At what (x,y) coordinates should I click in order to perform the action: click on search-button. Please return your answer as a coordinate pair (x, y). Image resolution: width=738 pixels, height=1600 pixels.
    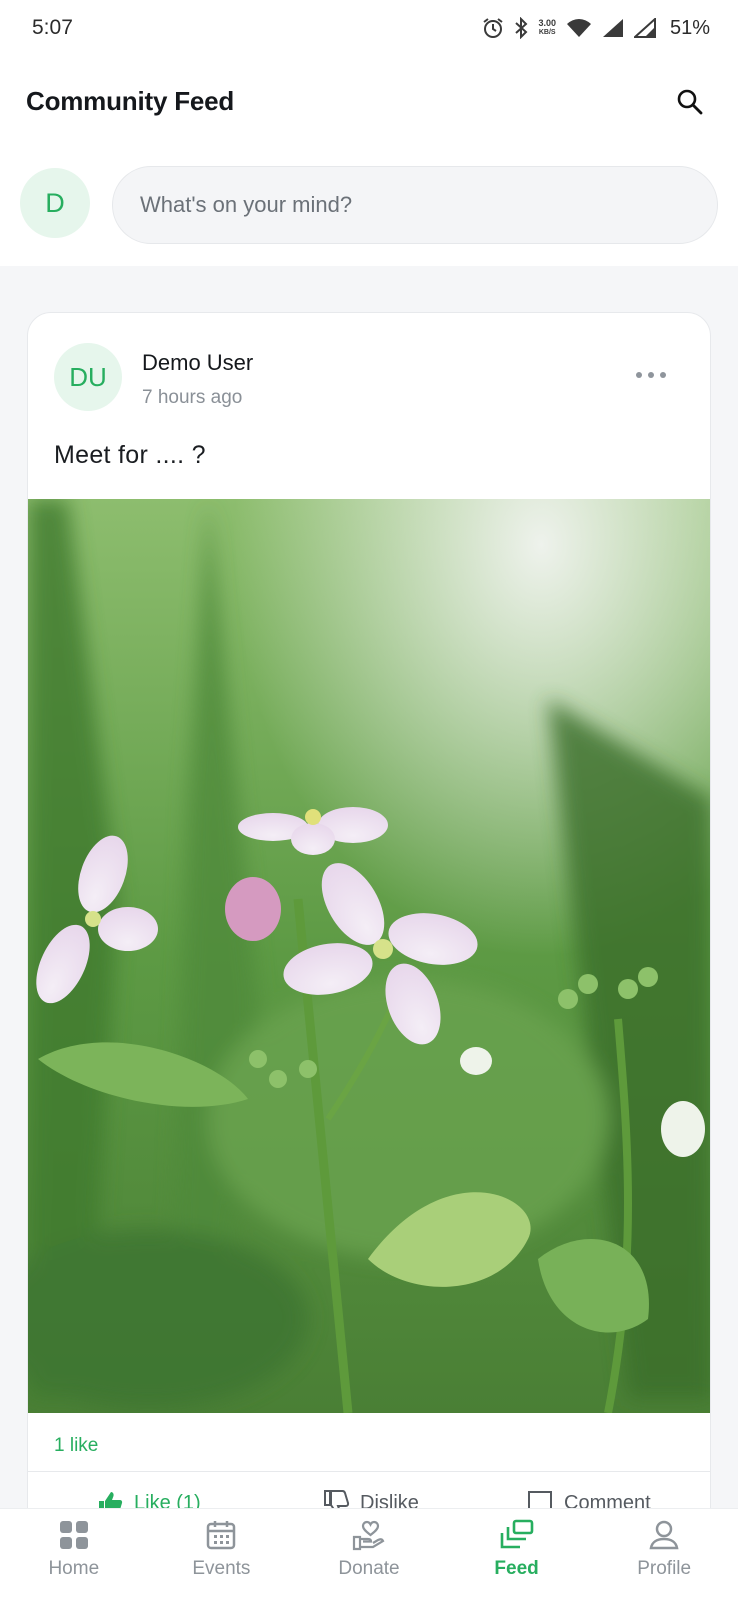
    Looking at the image, I should click on (690, 102).